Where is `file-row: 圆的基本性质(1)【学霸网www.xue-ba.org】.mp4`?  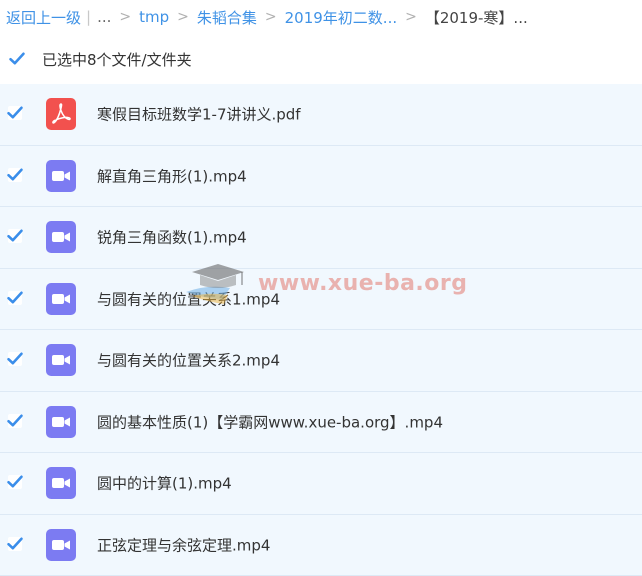 file-row: 圆的基本性质(1)【学霸网www.xue-ba.org】.mp4 is located at coordinates (321, 423).